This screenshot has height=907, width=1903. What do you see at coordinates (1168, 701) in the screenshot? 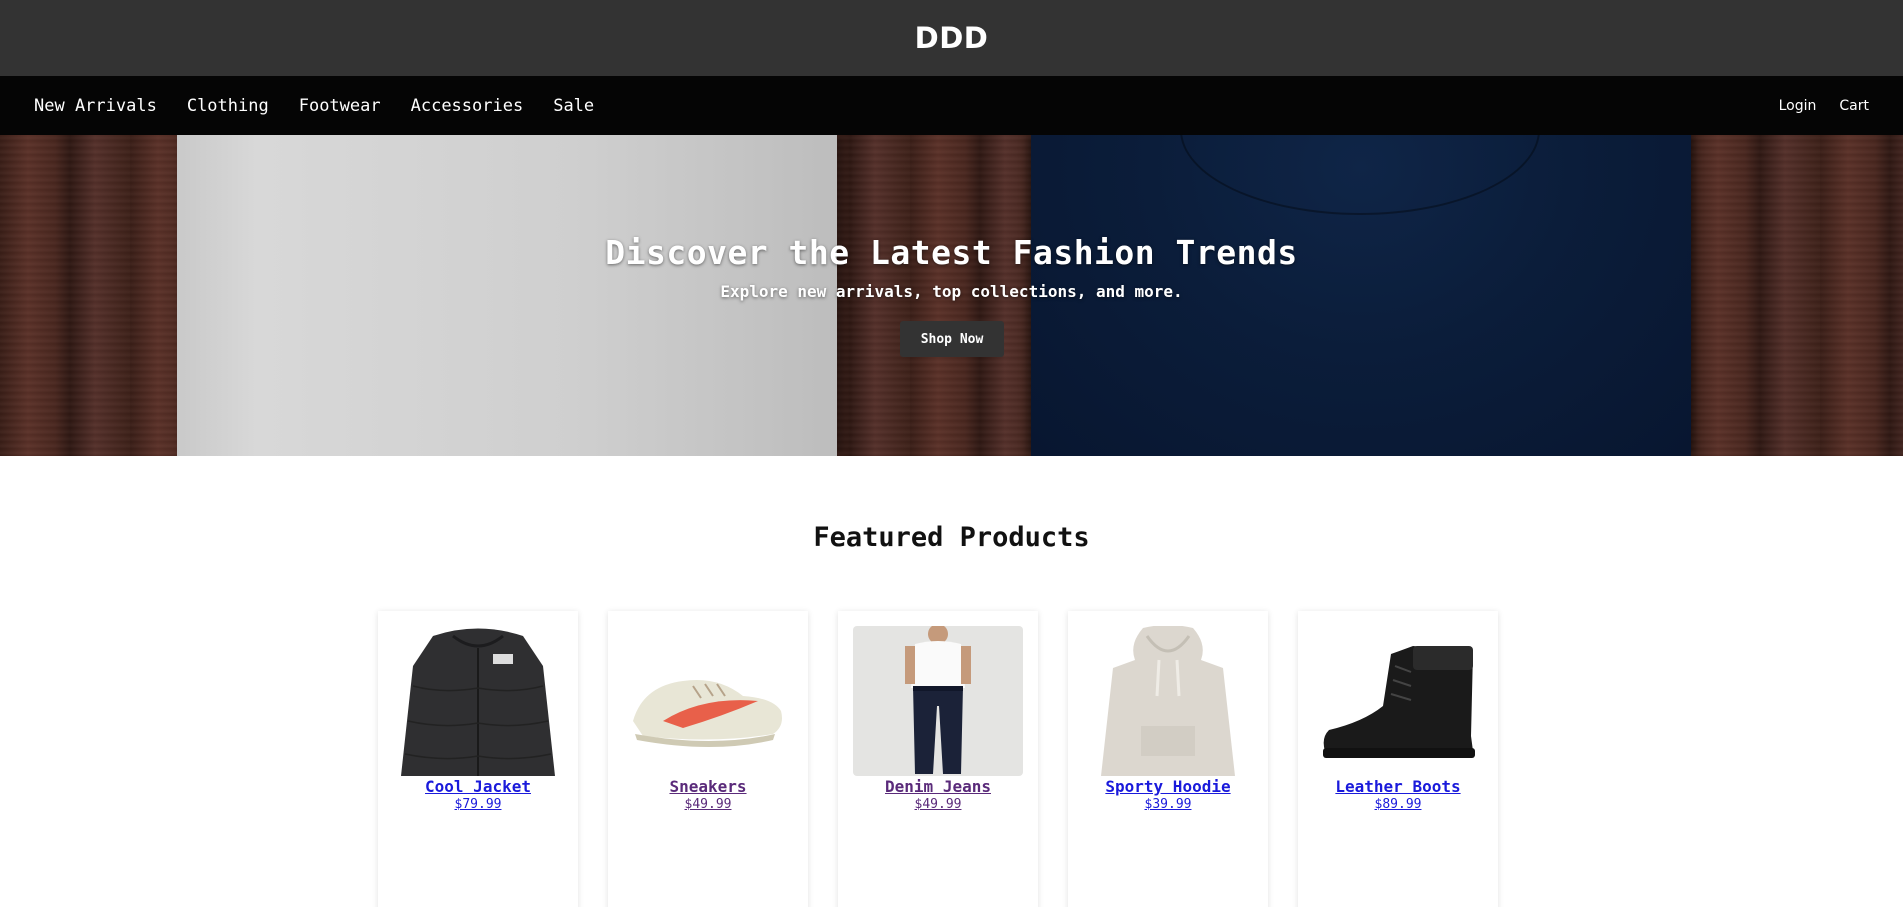
I see `hoodie-image` at bounding box center [1168, 701].